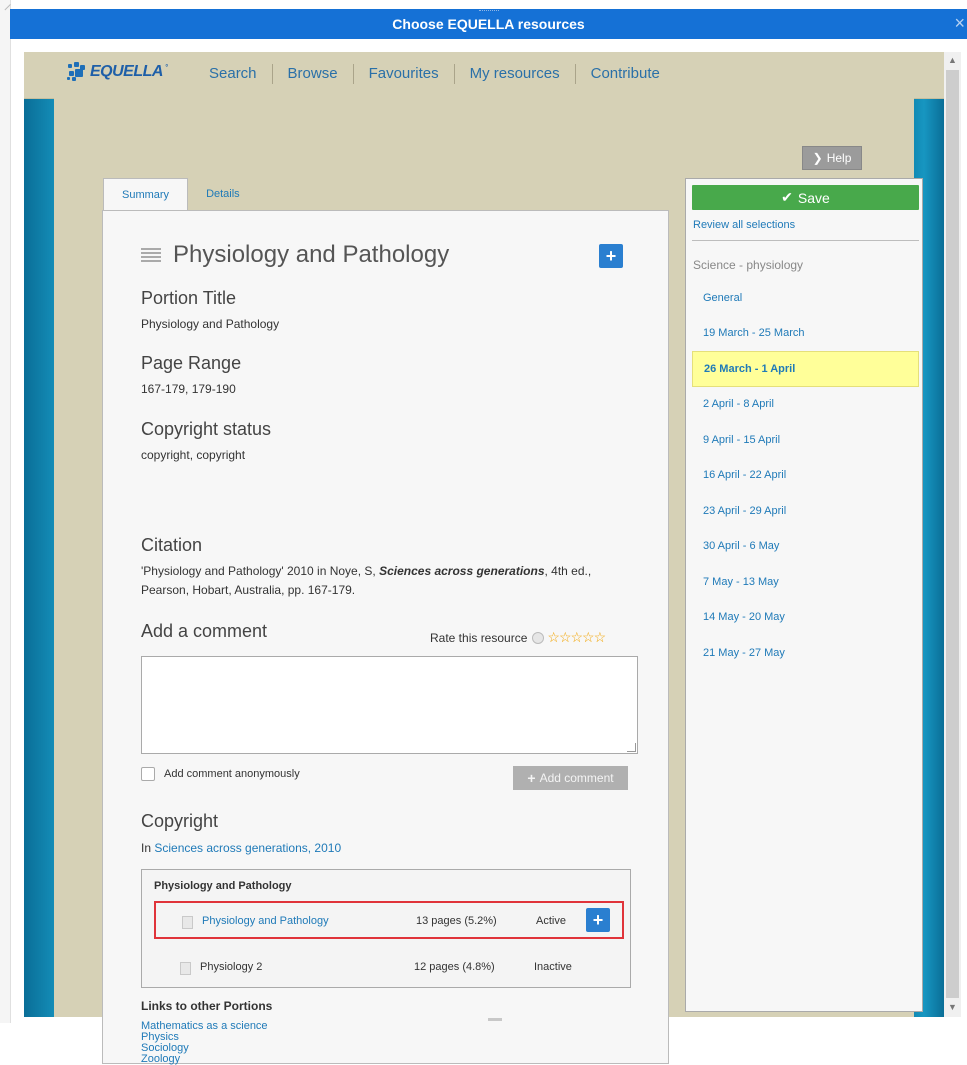  I want to click on anonymous-option: Add comment anonymously, so click(220, 774).